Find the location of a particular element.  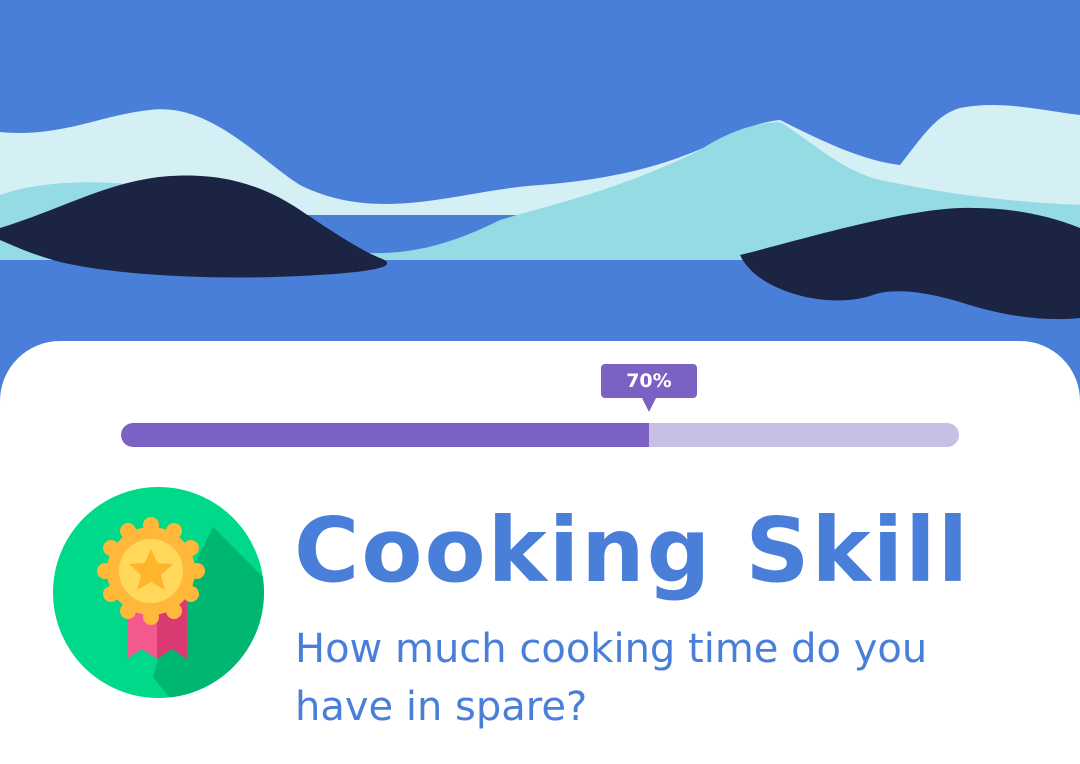

page-title: Cooking Skill is located at coordinates (632, 550).